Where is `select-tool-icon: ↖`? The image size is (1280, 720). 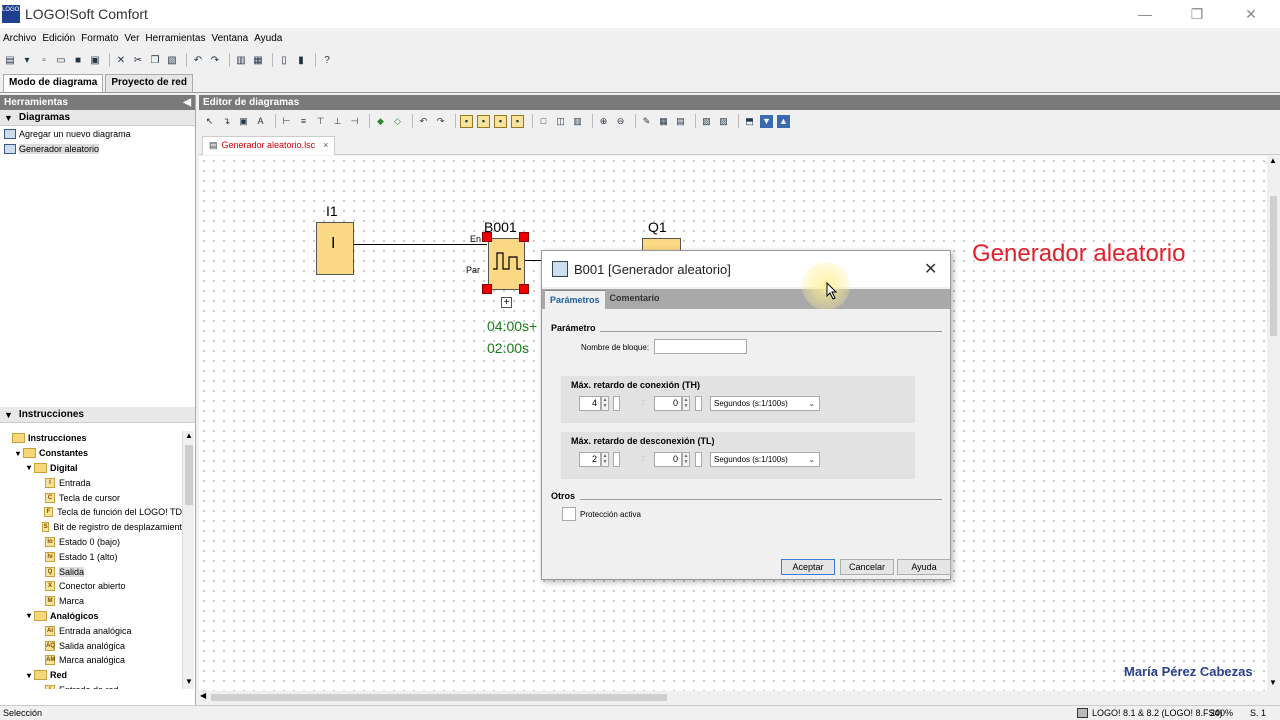 select-tool-icon: ↖ is located at coordinates (209, 121).